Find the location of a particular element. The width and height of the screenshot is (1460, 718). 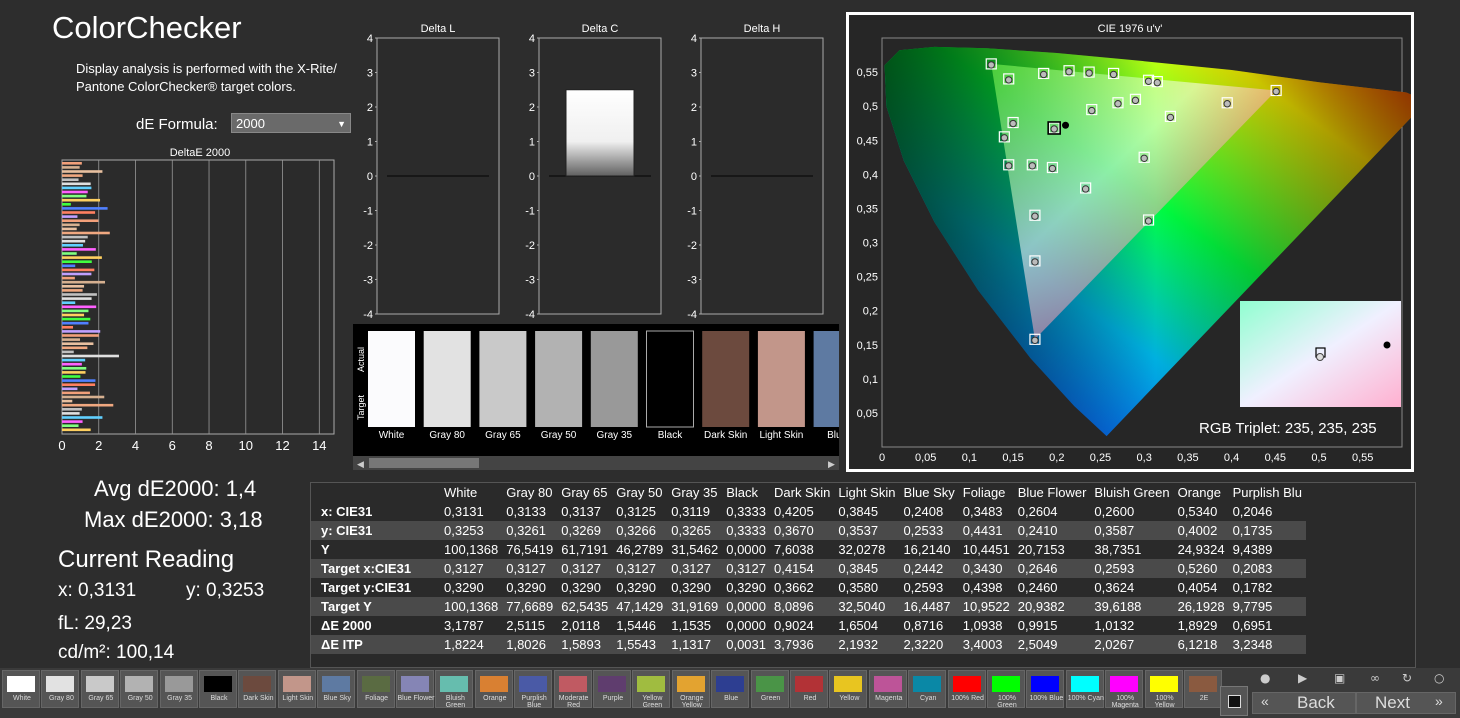

y-tick-label: 0 is located at coordinates (532, 177).